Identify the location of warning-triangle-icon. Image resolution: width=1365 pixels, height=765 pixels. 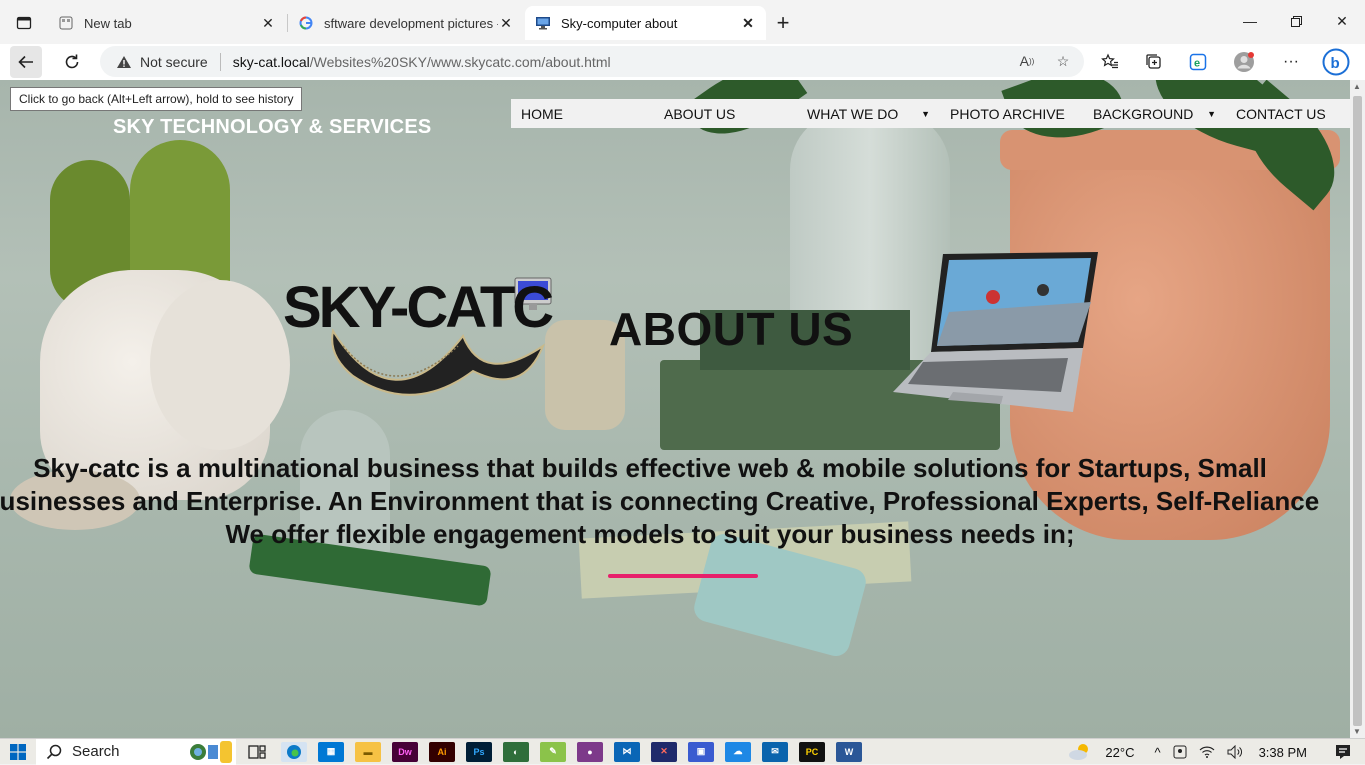
(124, 61).